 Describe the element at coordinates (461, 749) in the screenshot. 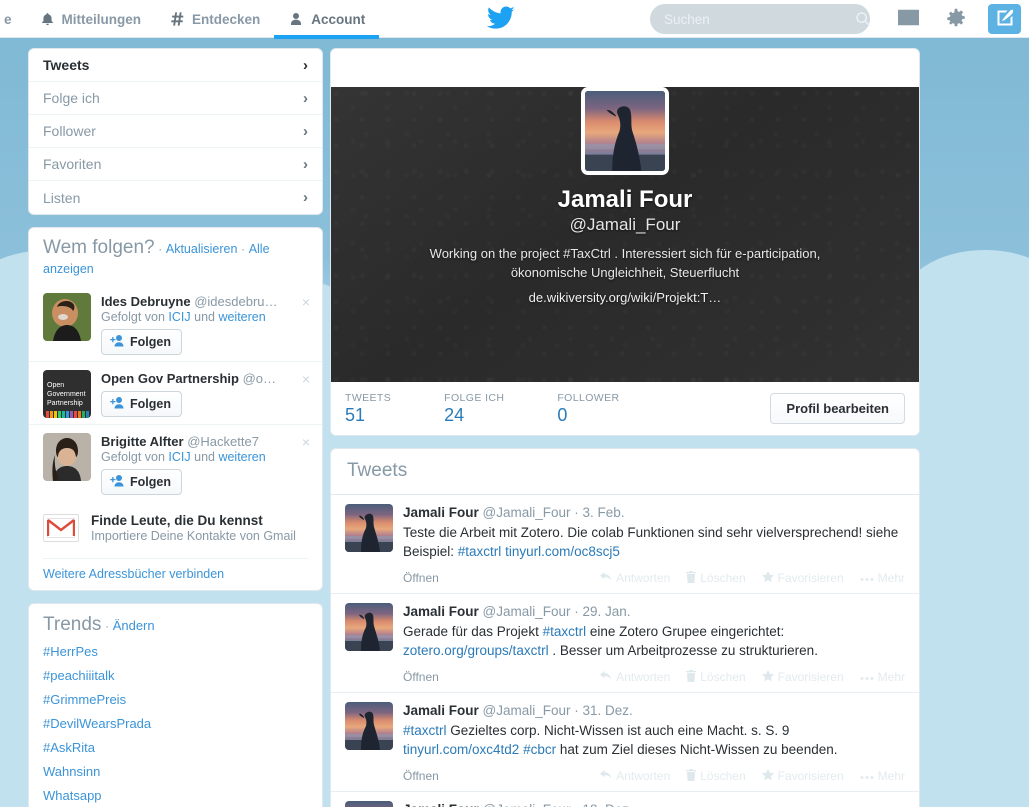

I see `tweet-url-link: tinyurl.com/oxc4td2` at that location.